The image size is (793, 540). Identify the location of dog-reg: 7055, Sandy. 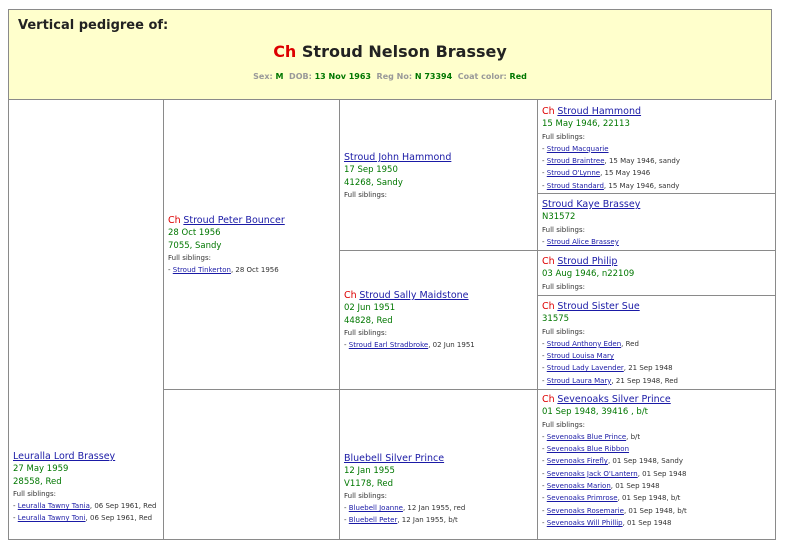
(195, 245).